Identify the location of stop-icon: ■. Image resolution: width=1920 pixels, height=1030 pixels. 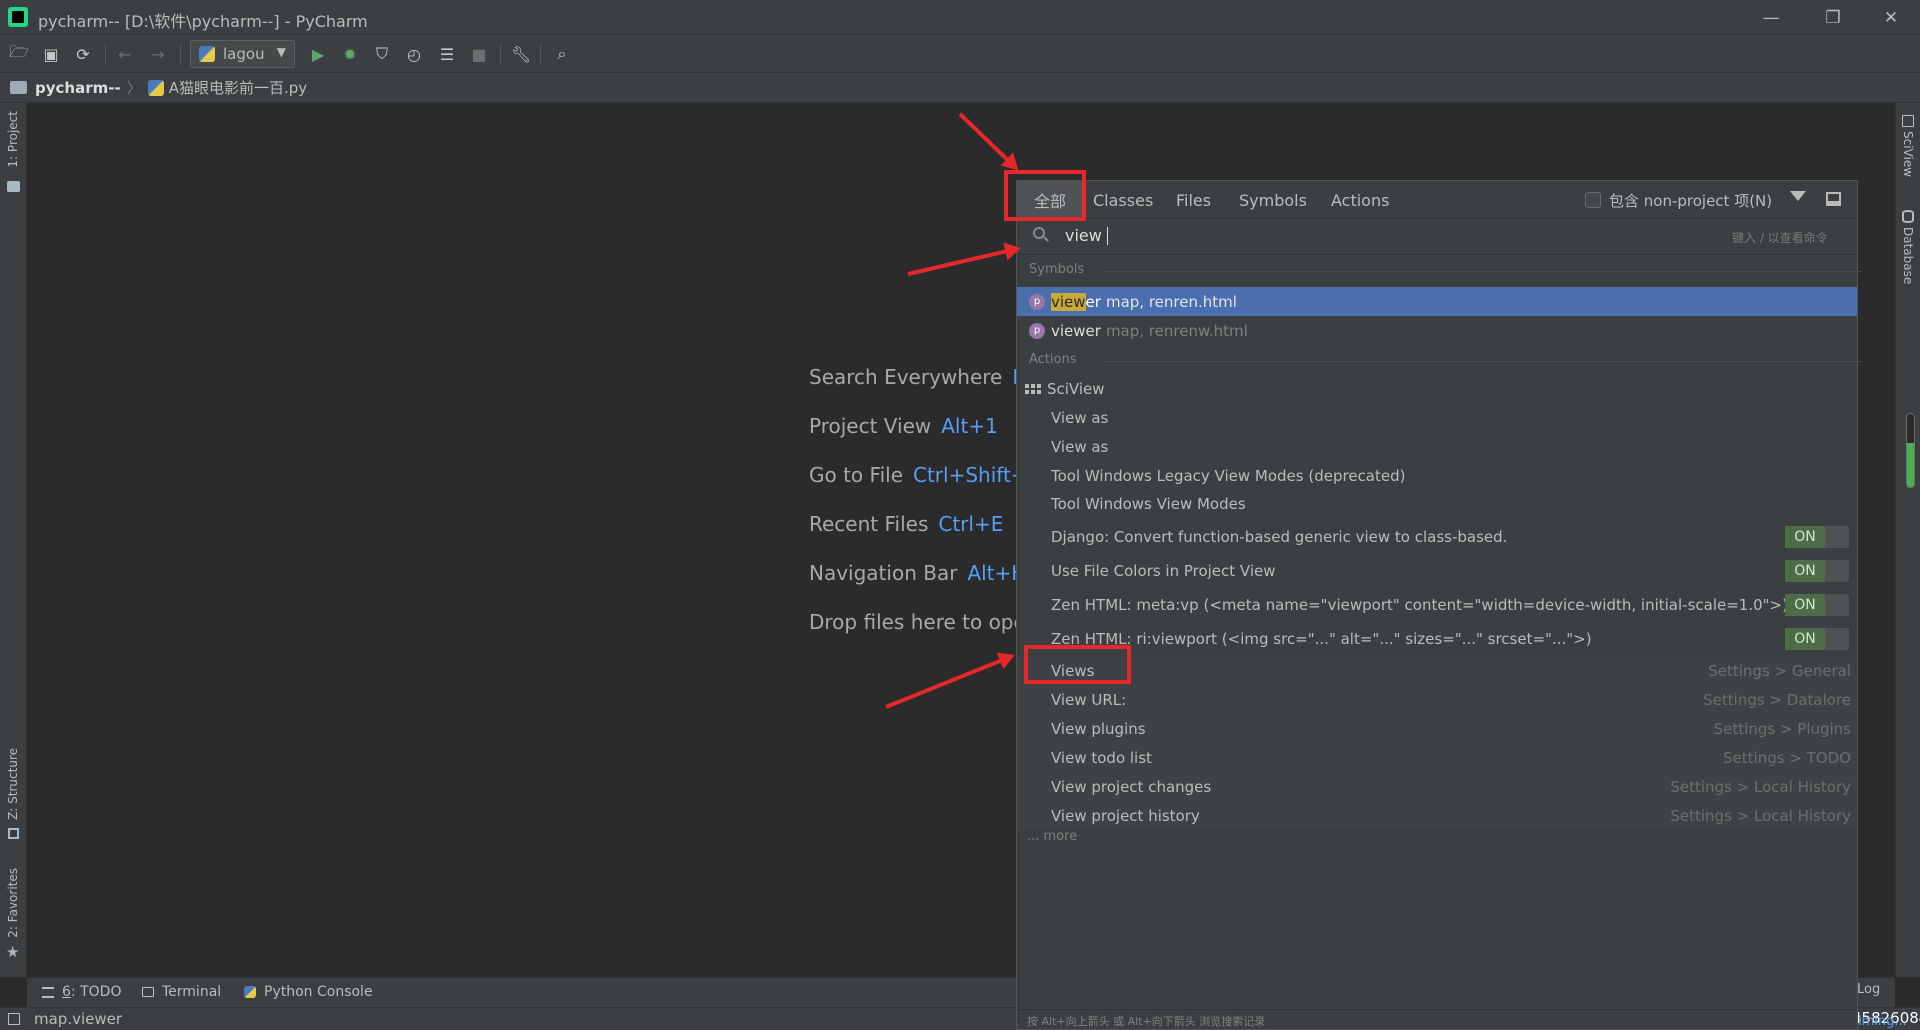
(479, 54).